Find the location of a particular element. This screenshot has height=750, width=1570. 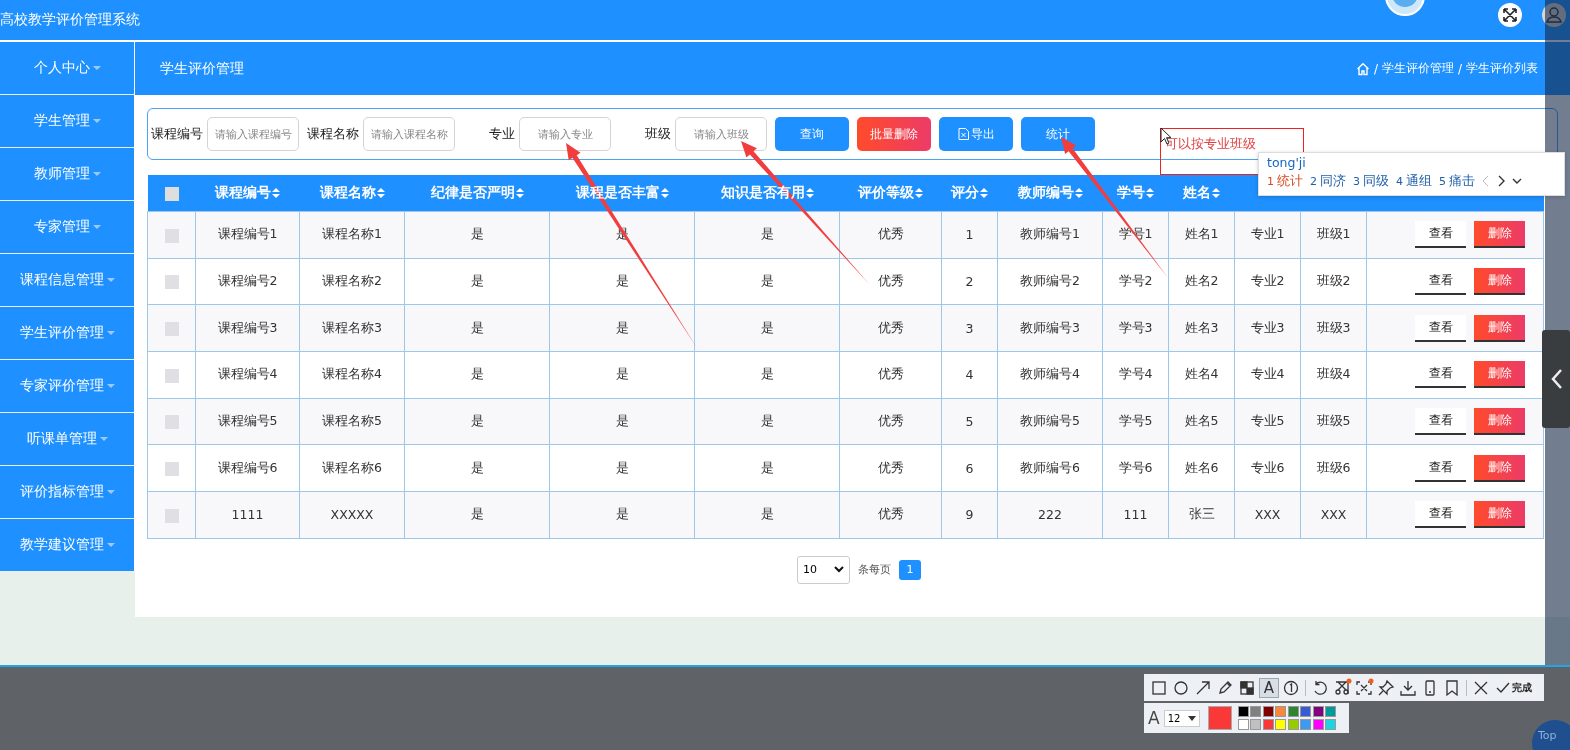

action-button: 统计 is located at coordinates (1058, 134).